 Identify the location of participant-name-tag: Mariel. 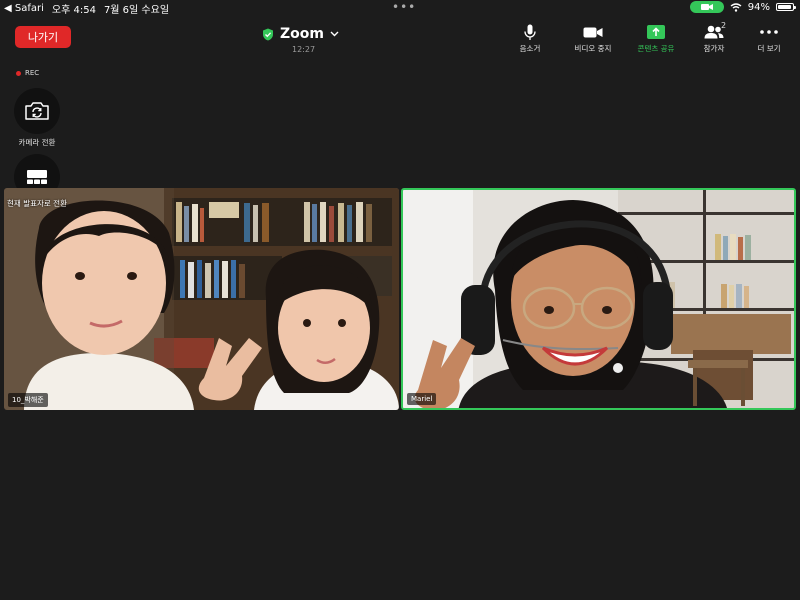
(422, 399).